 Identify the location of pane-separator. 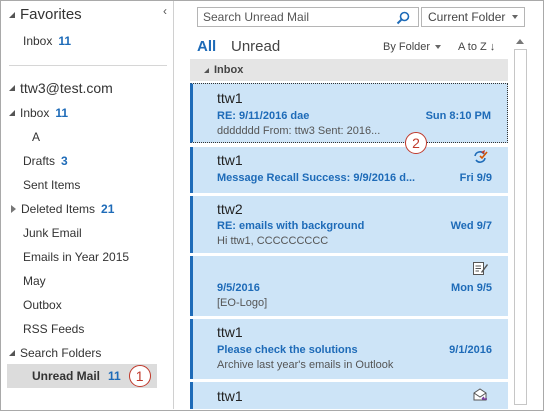
(181, 205).